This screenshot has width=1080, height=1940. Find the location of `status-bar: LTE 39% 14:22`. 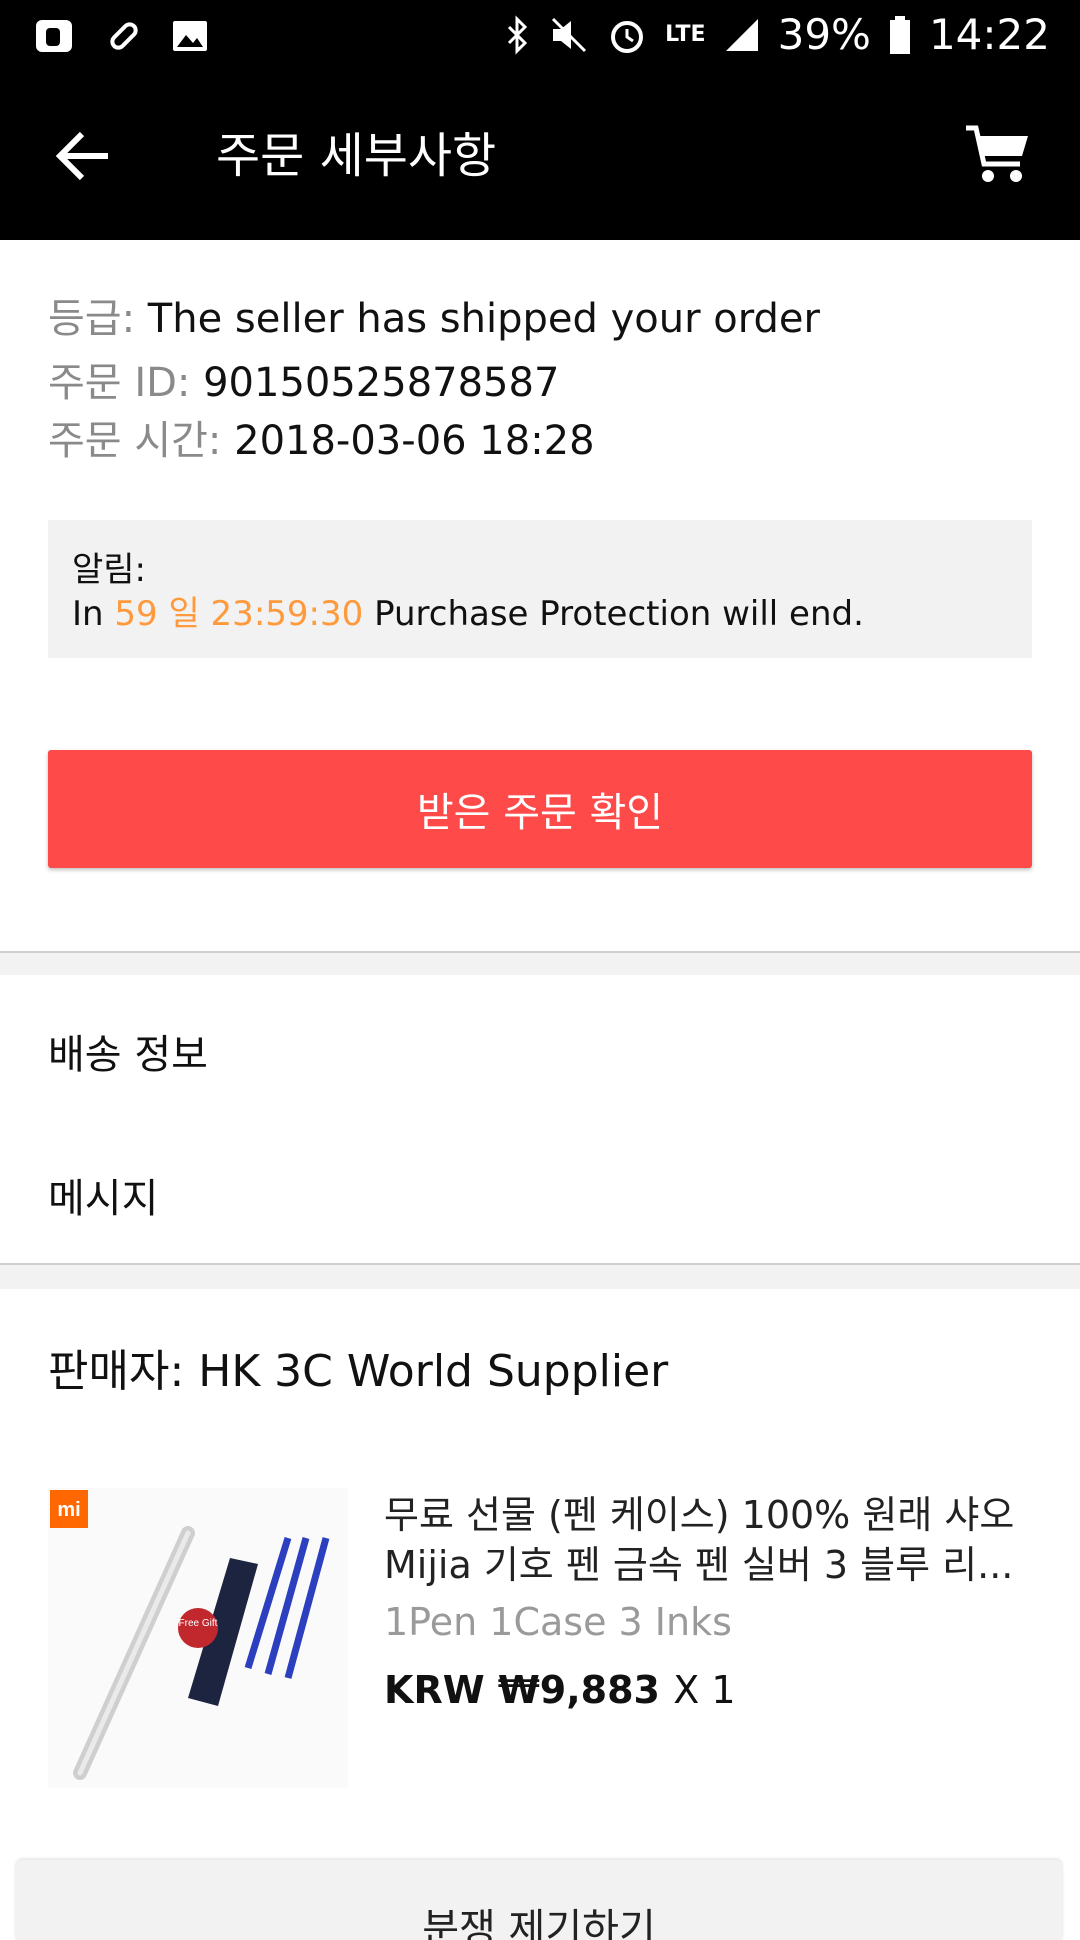

status-bar: LTE 39% 14:22 is located at coordinates (540, 36).